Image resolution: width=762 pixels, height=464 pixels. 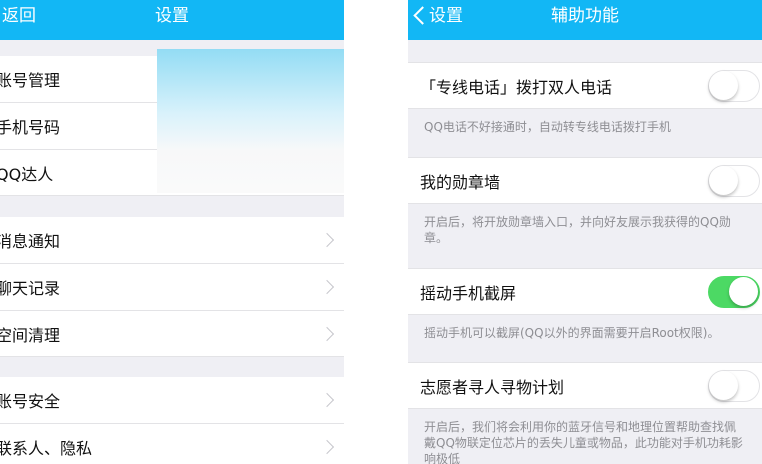 I want to click on nav-bar: 设置 辅助功能, so click(x=585, y=20).